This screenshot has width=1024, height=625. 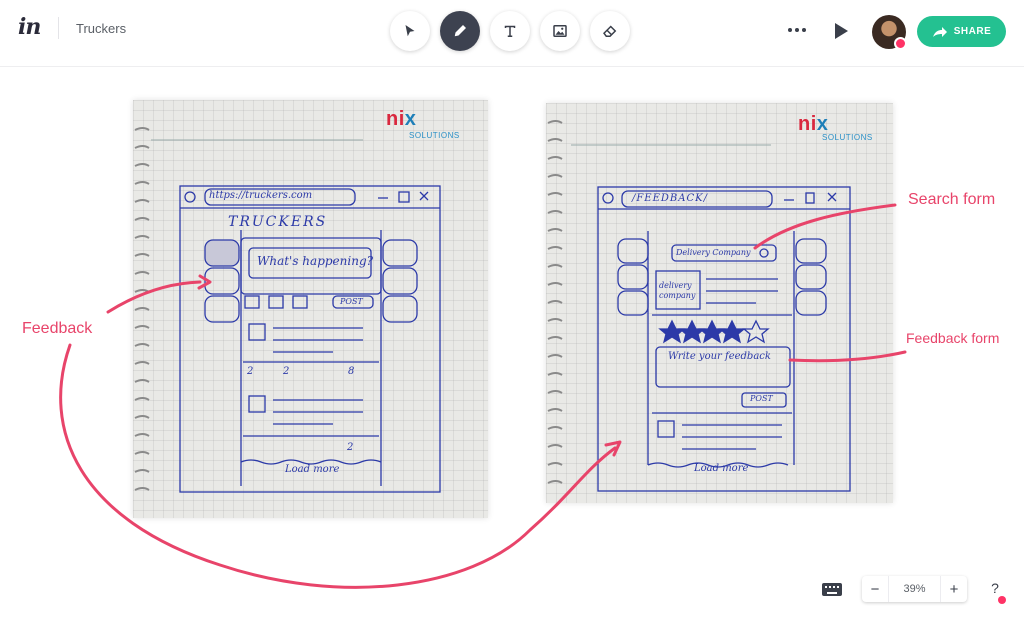 I want to click on avatar, so click(x=889, y=32).